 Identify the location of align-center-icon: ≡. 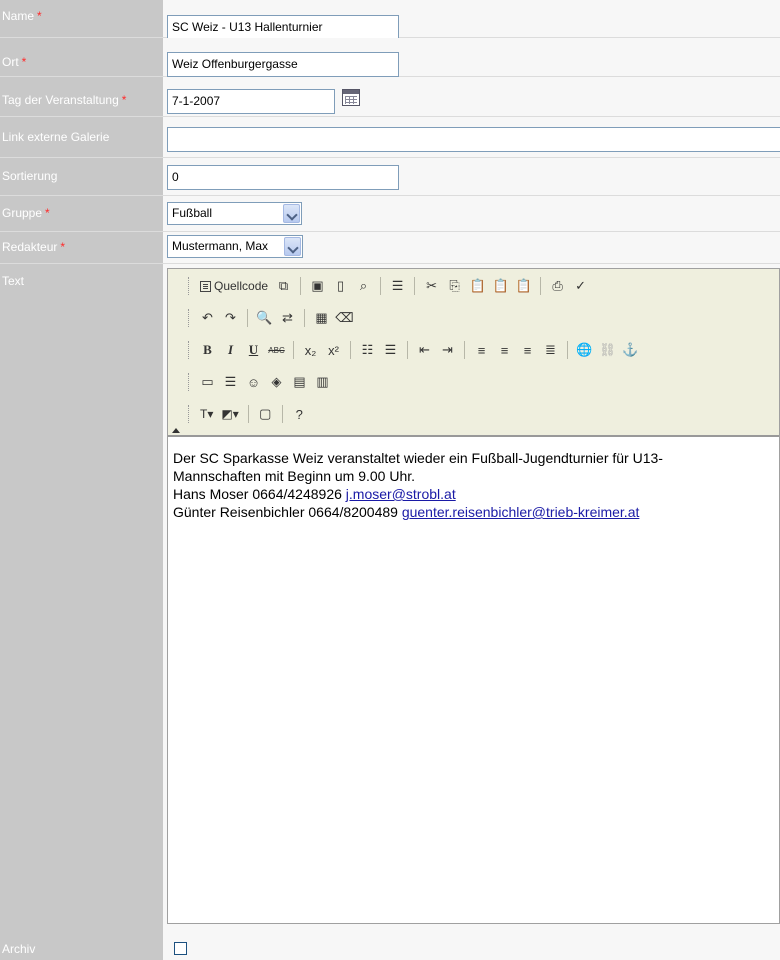
(504, 350).